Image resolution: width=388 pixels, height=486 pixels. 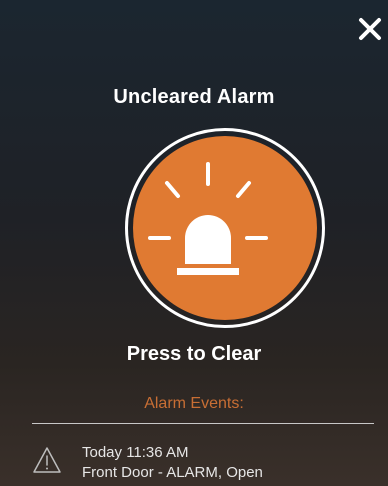 What do you see at coordinates (208, 218) in the screenshot?
I see `siren-icon` at bounding box center [208, 218].